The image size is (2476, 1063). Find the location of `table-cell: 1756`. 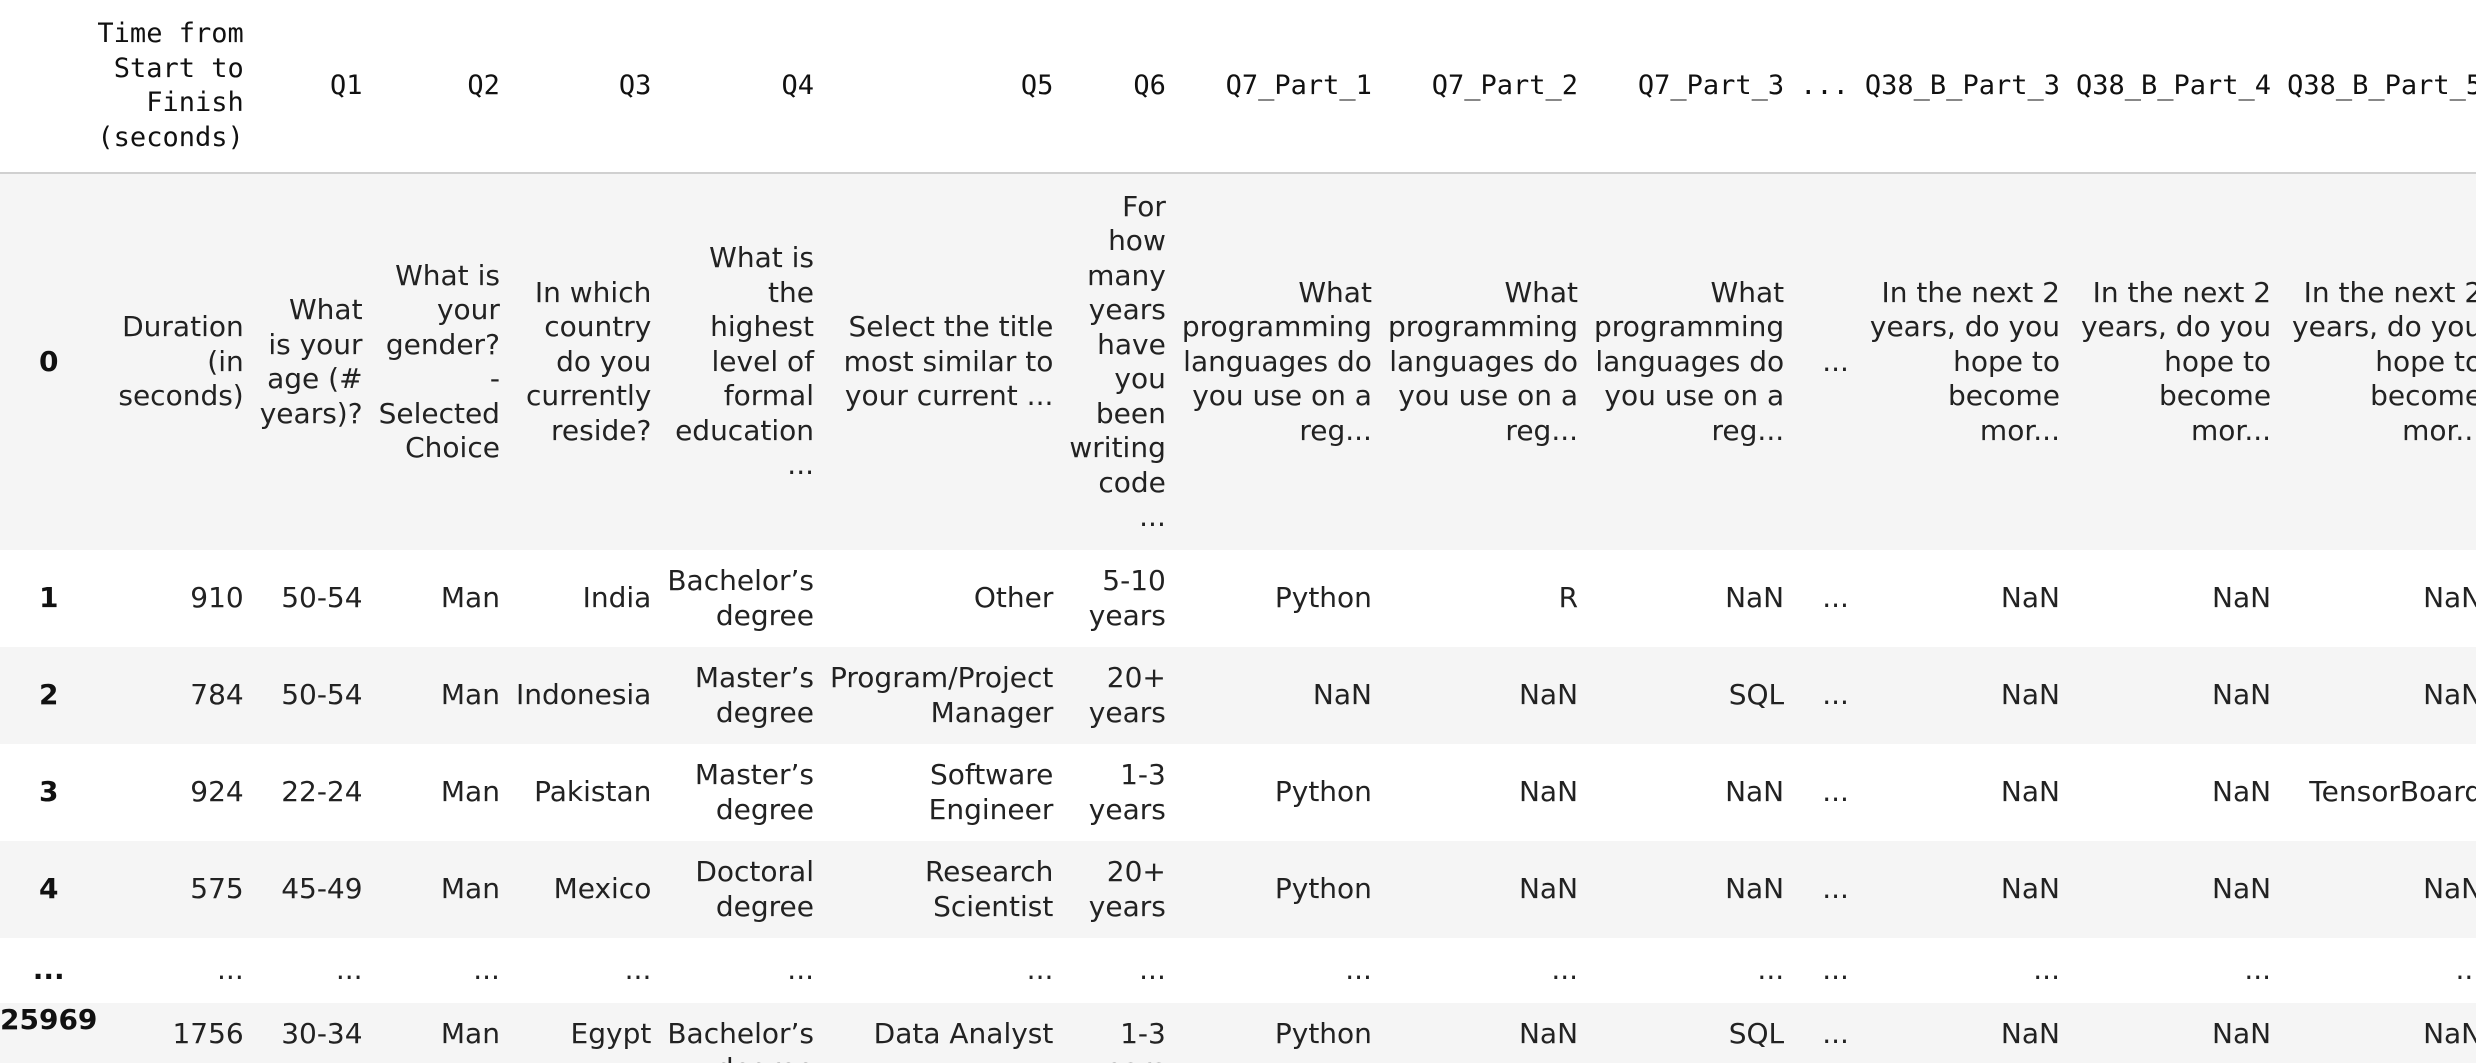

table-cell: 1756 is located at coordinates (208, 1033).